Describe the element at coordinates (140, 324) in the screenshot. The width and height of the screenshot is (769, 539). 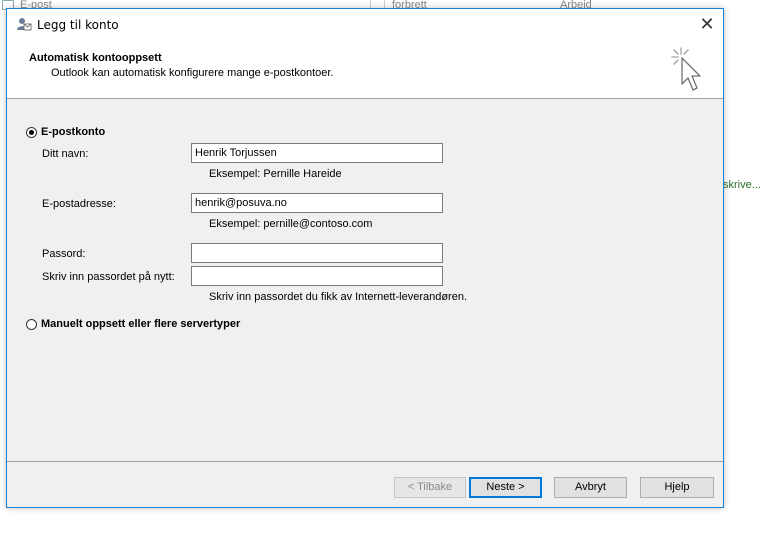
I see `manual-setup-radio-label: Manuelt oppsett eller flere servertyper` at that location.